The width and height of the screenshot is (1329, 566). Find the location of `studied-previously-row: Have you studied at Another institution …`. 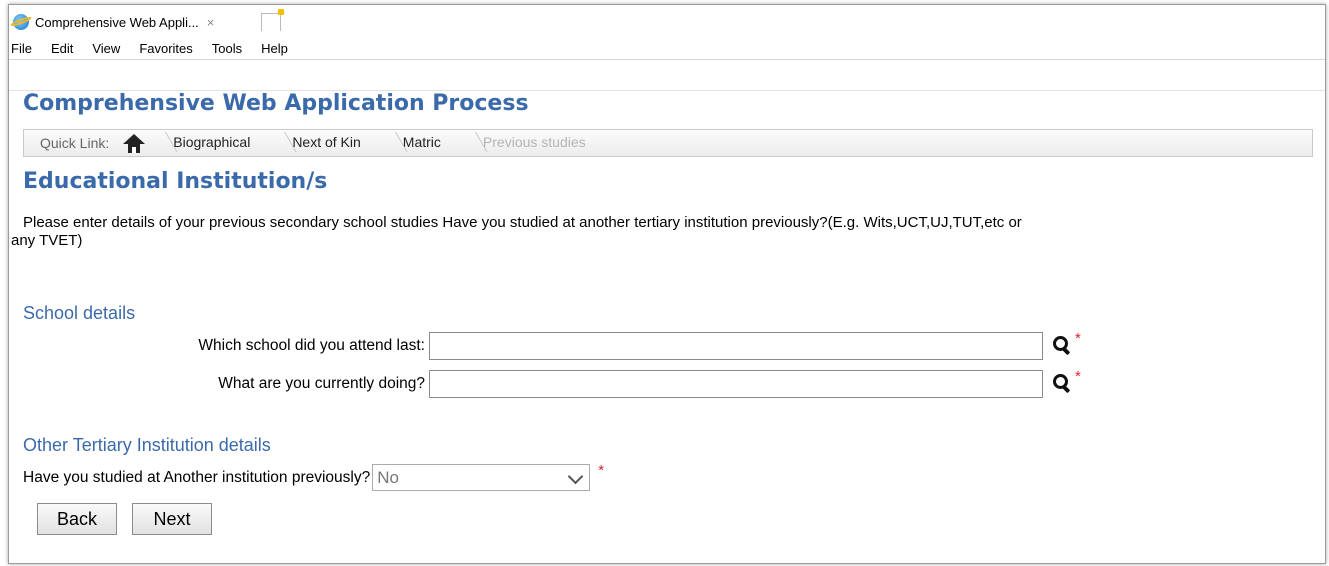

studied-previously-row: Have you studied at Another institution … is located at coordinates (314, 476).